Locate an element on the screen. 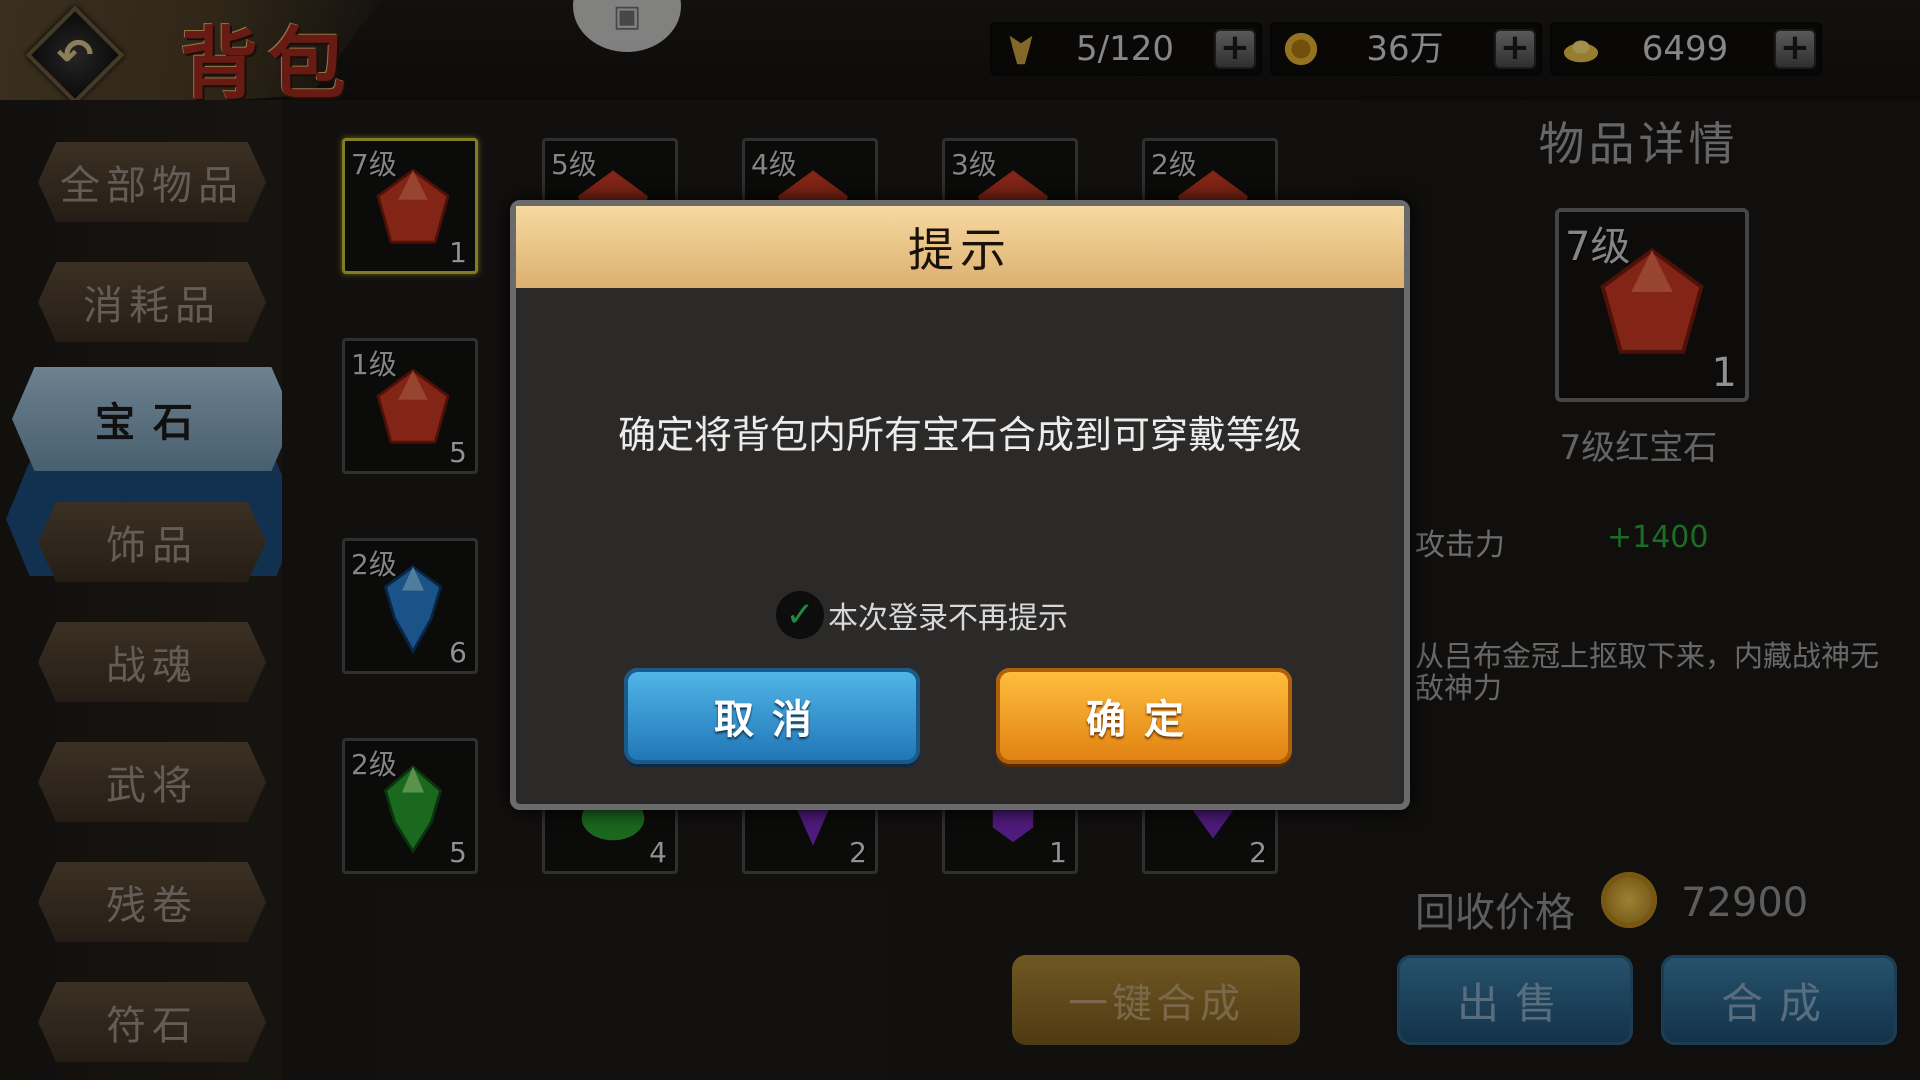 The height and width of the screenshot is (1080, 1920). dialog-title: 提示 is located at coordinates (960, 250).